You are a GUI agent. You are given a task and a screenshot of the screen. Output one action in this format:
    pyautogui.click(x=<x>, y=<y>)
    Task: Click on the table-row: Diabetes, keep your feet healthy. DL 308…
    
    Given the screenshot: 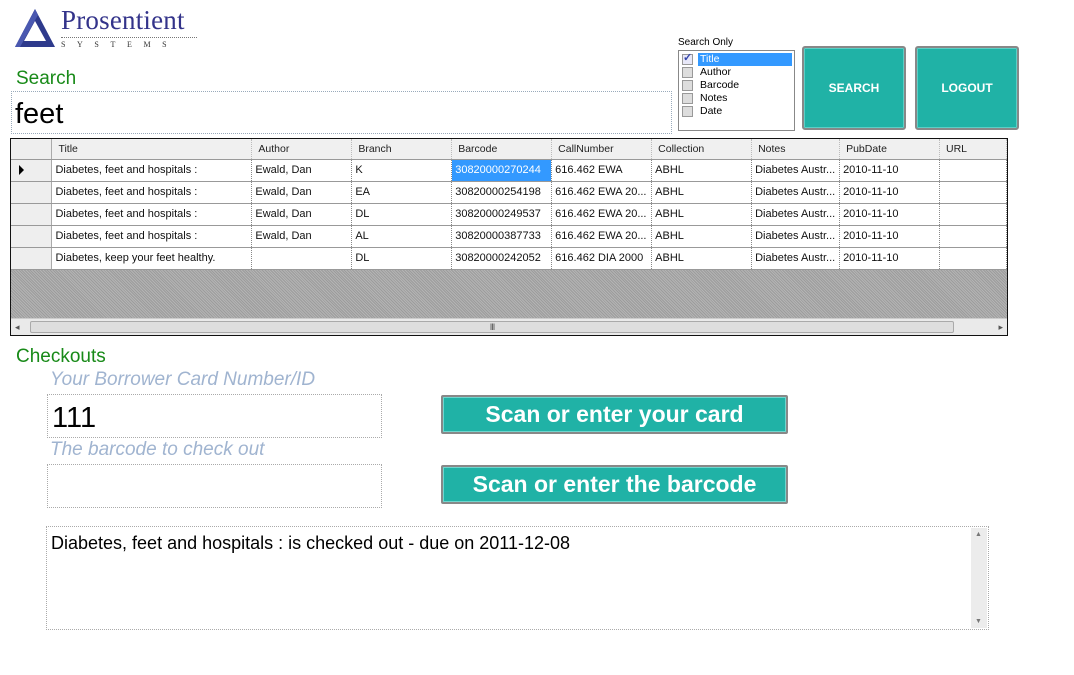 What is the action you would take?
    pyautogui.click(x=509, y=258)
    